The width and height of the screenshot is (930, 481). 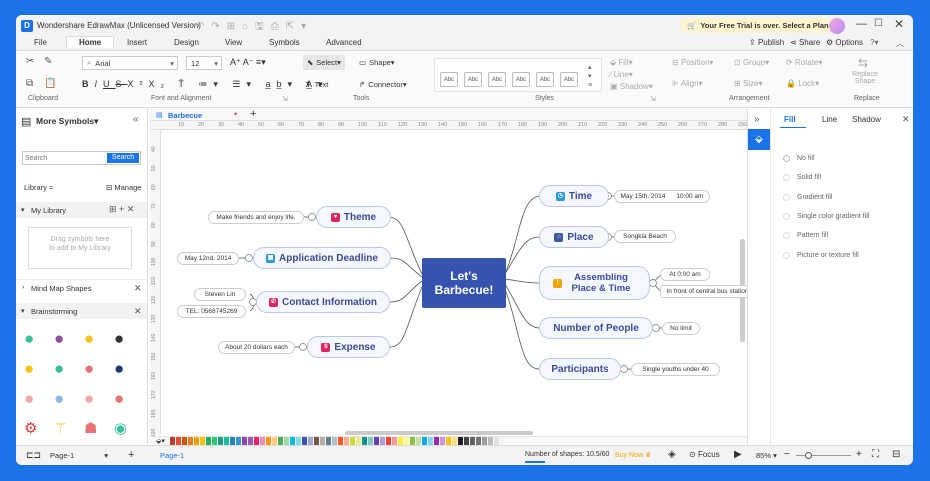 I want to click on detail-contact-name: Steven Lin, so click(x=220, y=294).